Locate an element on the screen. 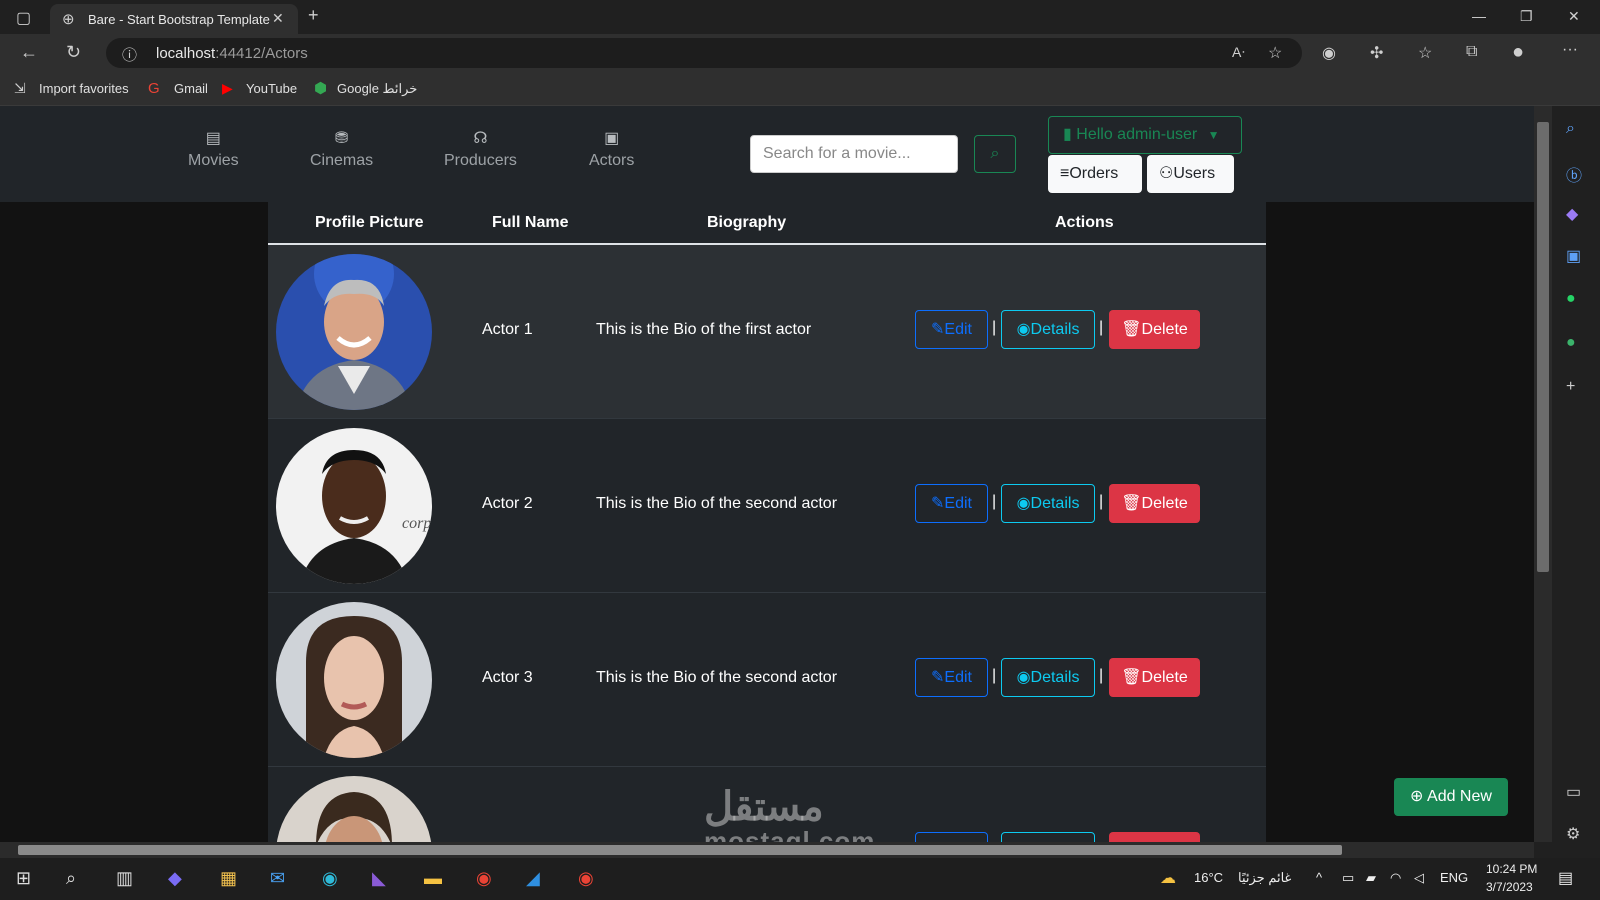 This screenshot has width=1600, height=900. fav-maps: Google خرائط is located at coordinates (377, 89).